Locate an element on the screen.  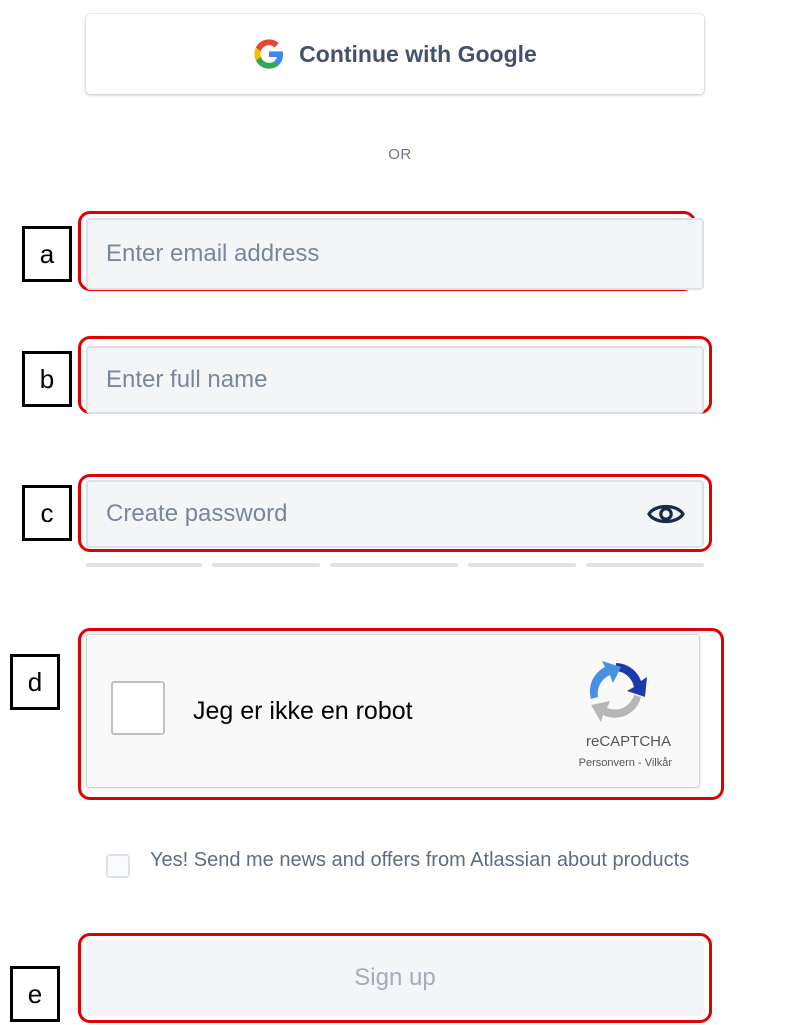
continue-with-google-button: Continue with Google is located at coordinates (395, 54).